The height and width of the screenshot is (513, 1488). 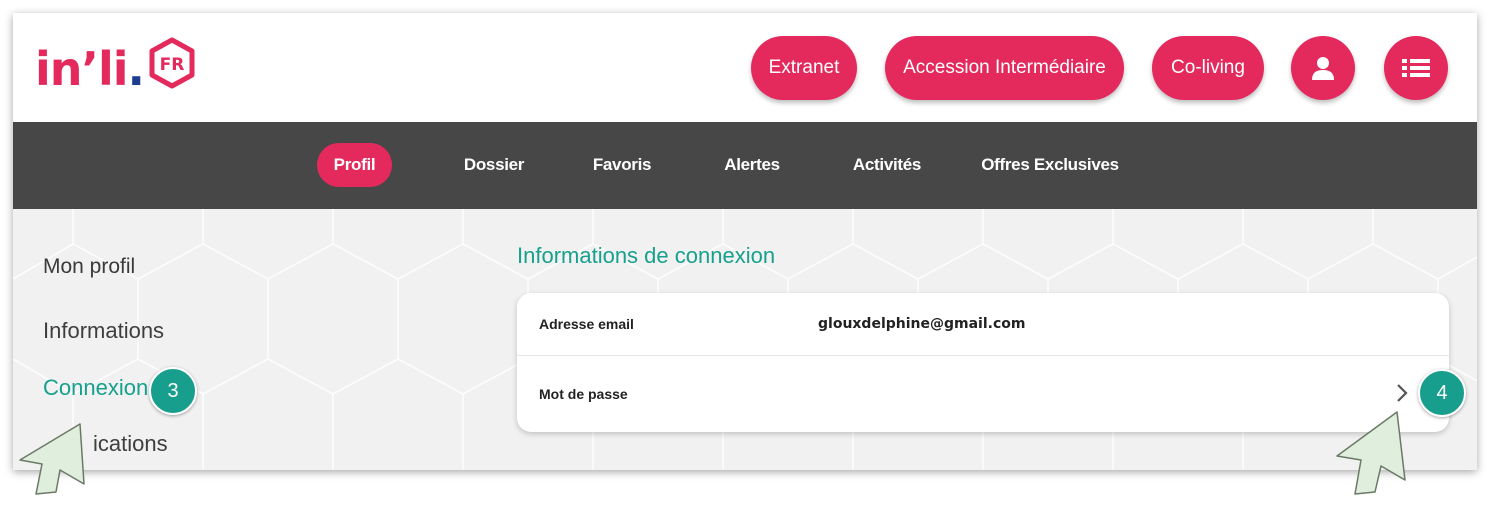 What do you see at coordinates (1004, 68) in the screenshot?
I see `accession-intermediaire-button: Accession Intermédiaire` at bounding box center [1004, 68].